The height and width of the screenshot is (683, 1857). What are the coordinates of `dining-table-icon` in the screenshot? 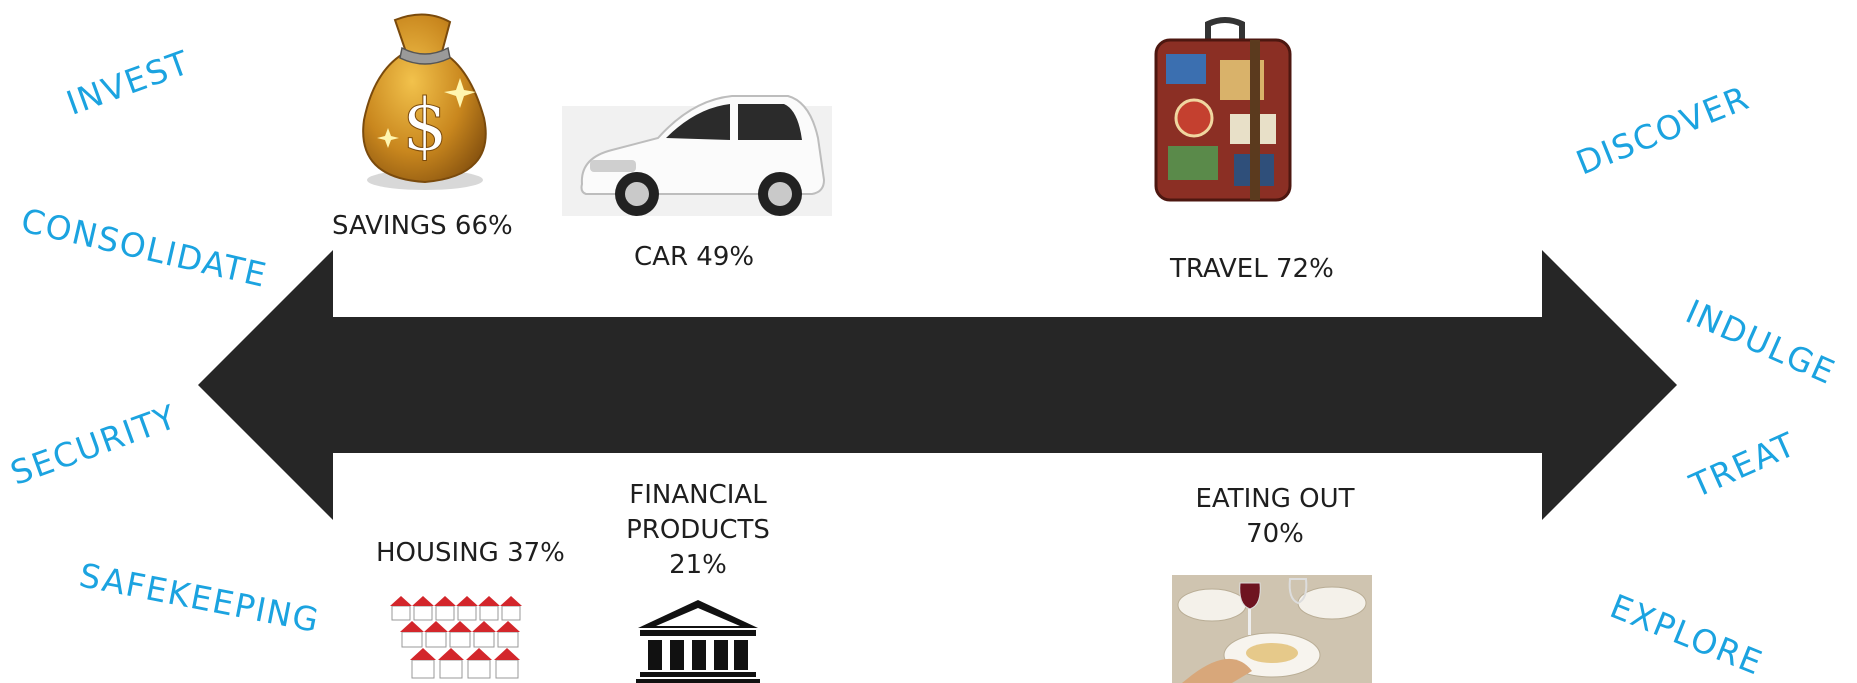 It's located at (1272, 629).